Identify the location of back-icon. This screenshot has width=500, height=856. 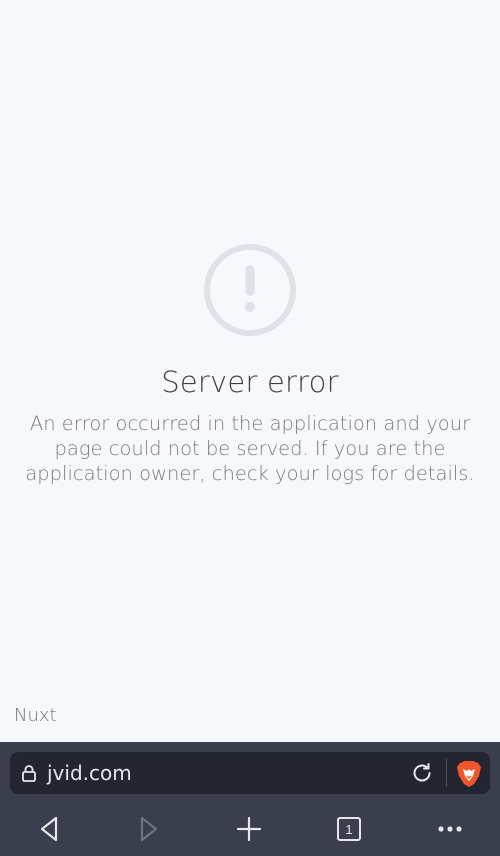
(49, 829).